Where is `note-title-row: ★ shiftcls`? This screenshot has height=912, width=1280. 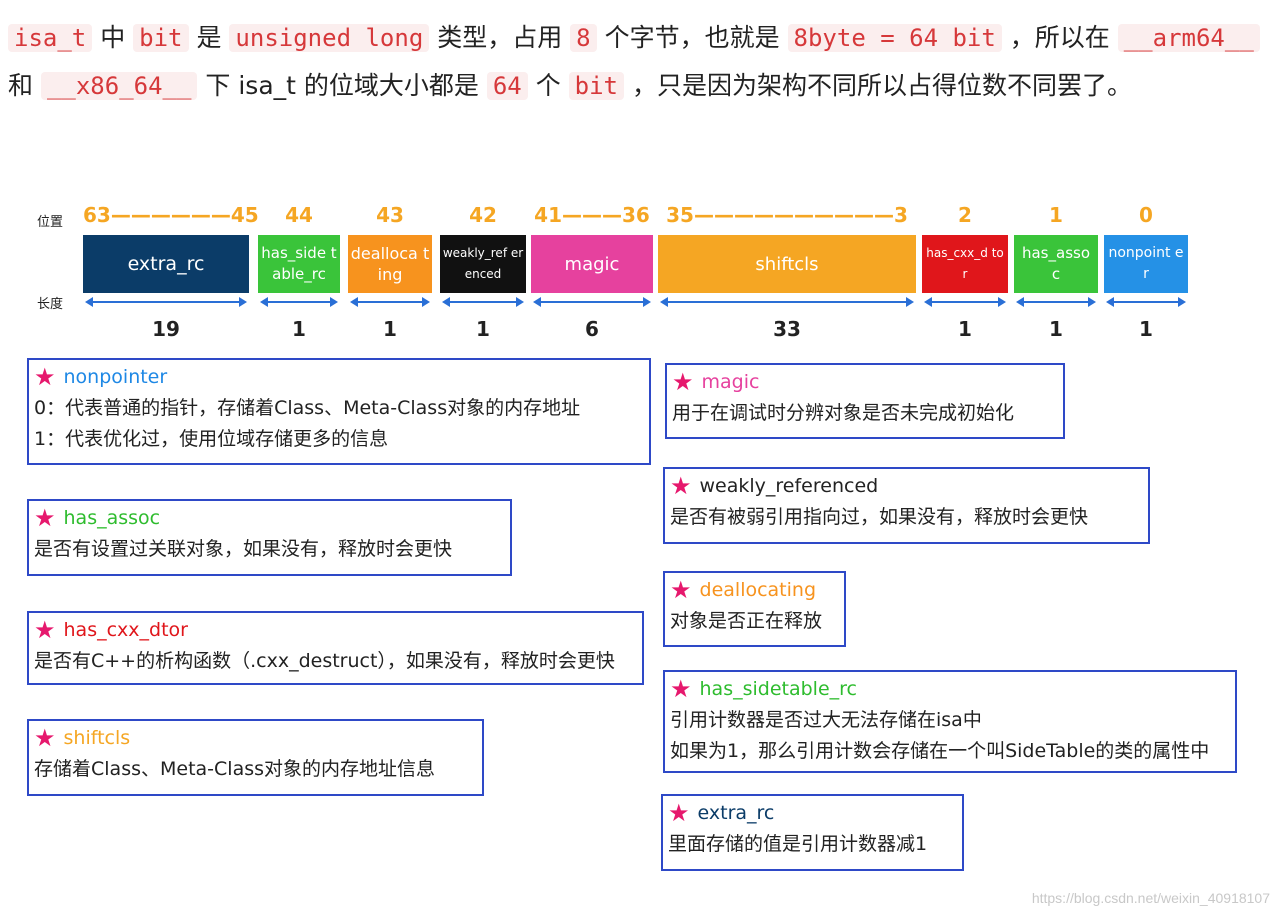 note-title-row: ★ shiftcls is located at coordinates (255, 738).